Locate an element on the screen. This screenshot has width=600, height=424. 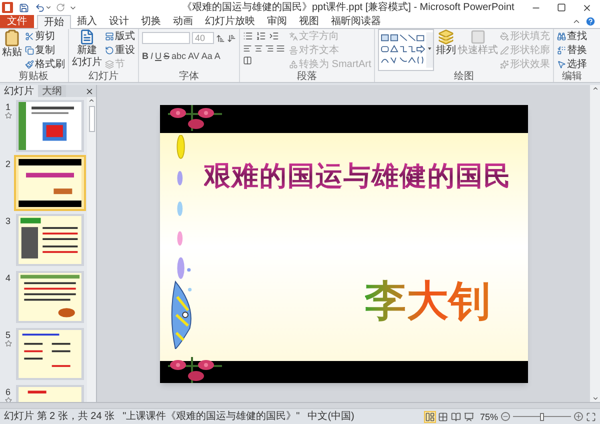
sorter-view-icon is located at coordinates (443, 417).